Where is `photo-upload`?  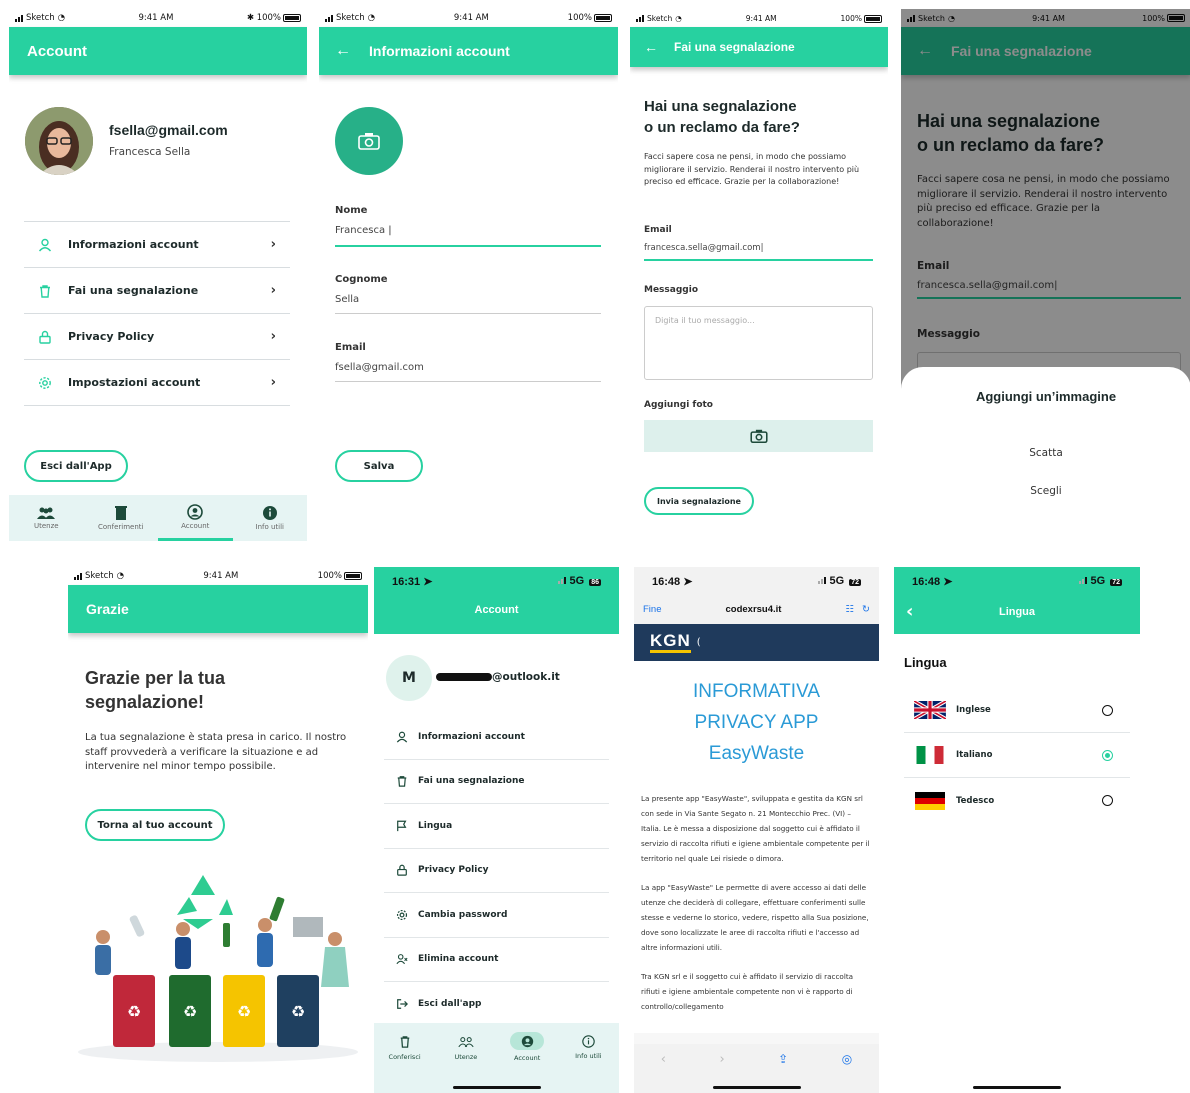 photo-upload is located at coordinates (369, 141).